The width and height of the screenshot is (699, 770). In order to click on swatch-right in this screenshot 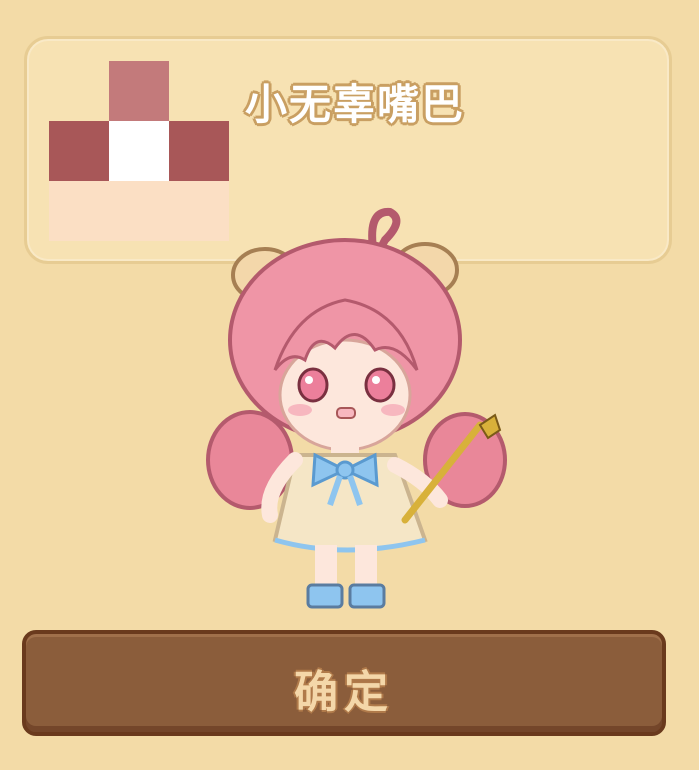, I will do `click(199, 151)`.